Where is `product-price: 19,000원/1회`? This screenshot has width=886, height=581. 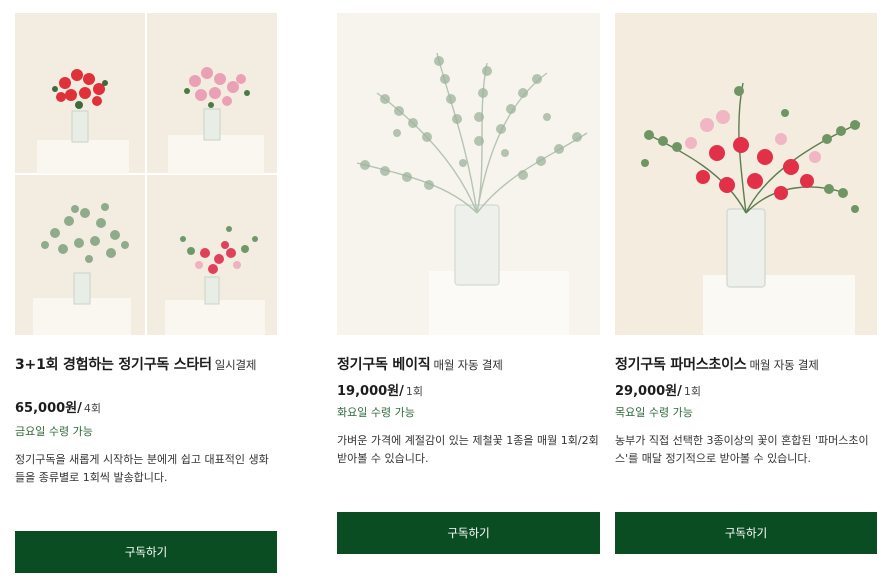 product-price: 19,000원/1회 is located at coordinates (380, 389).